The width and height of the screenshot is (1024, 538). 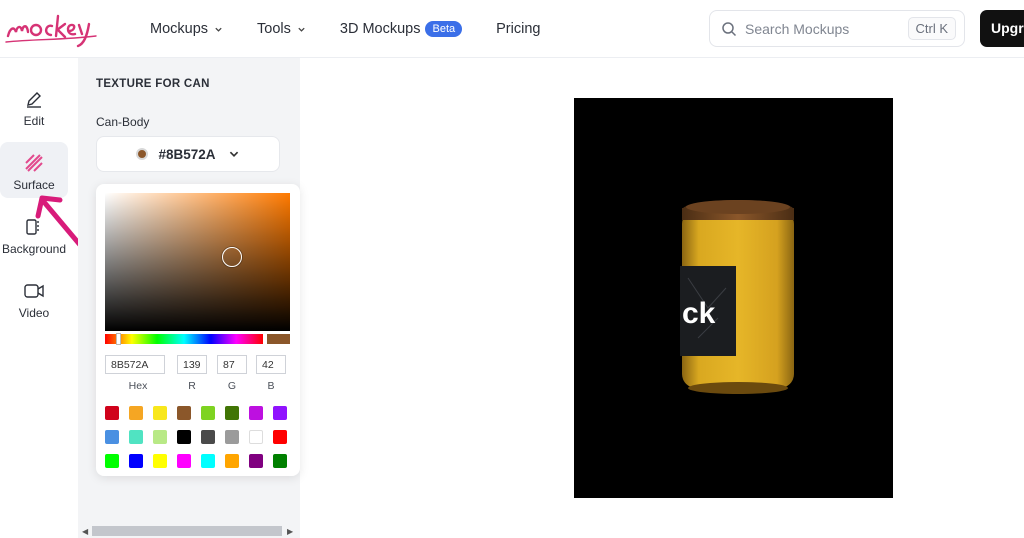 What do you see at coordinates (232, 257) in the screenshot?
I see `saturation-cursor` at bounding box center [232, 257].